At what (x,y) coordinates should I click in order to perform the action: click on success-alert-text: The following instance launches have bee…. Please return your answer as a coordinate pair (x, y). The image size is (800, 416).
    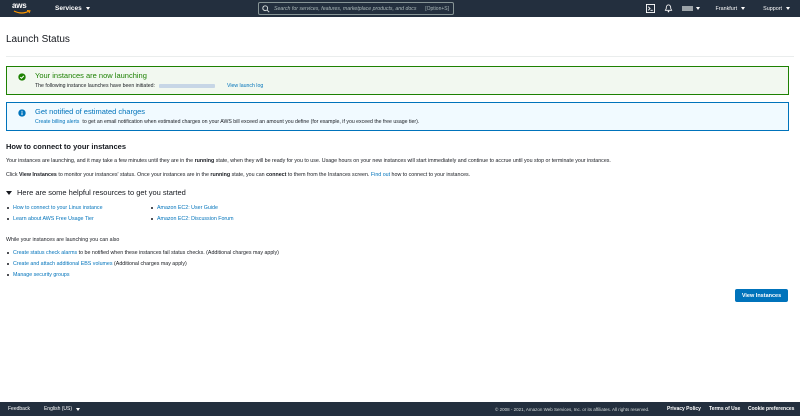
    Looking at the image, I should click on (95, 86).